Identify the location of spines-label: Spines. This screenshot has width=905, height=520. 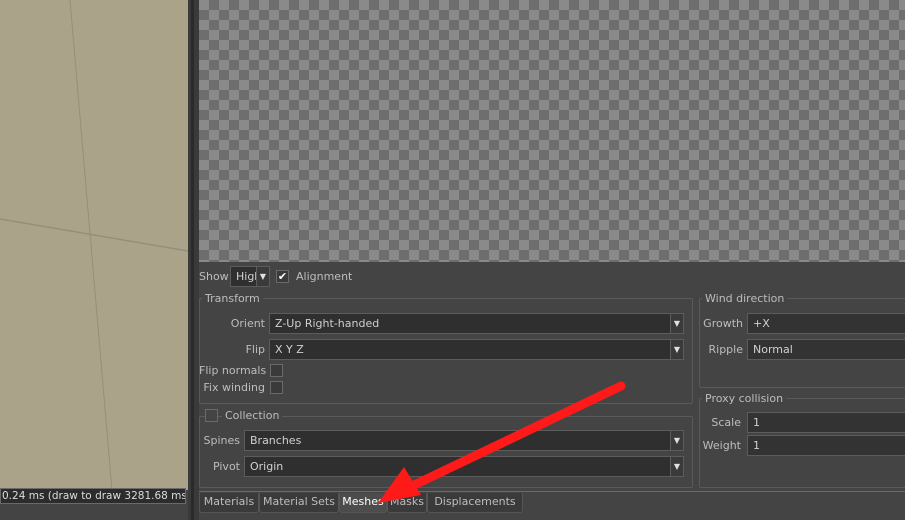
(222, 440).